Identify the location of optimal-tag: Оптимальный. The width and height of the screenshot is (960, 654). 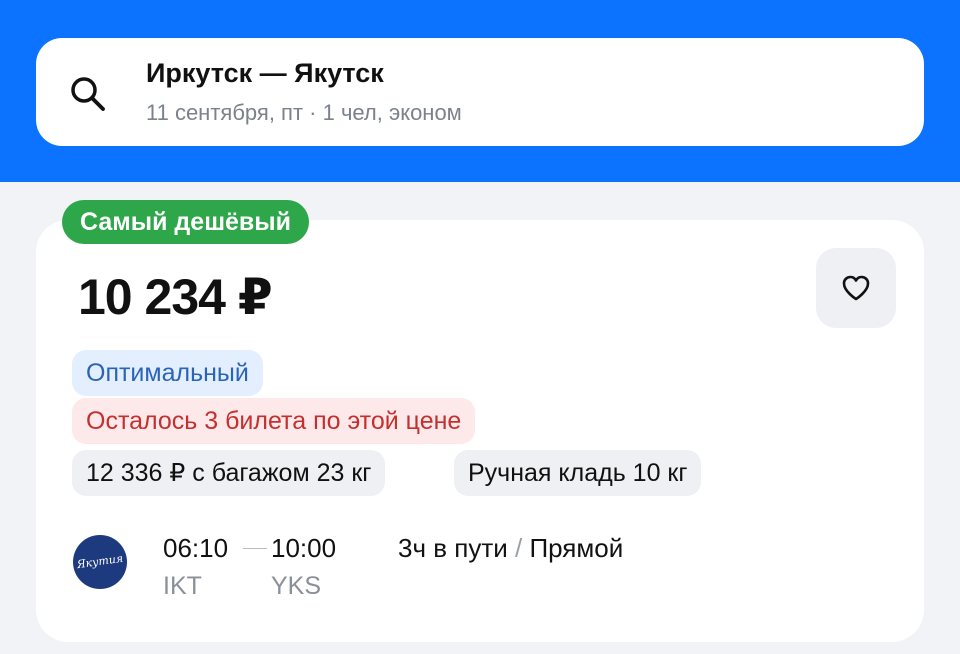
(167, 373).